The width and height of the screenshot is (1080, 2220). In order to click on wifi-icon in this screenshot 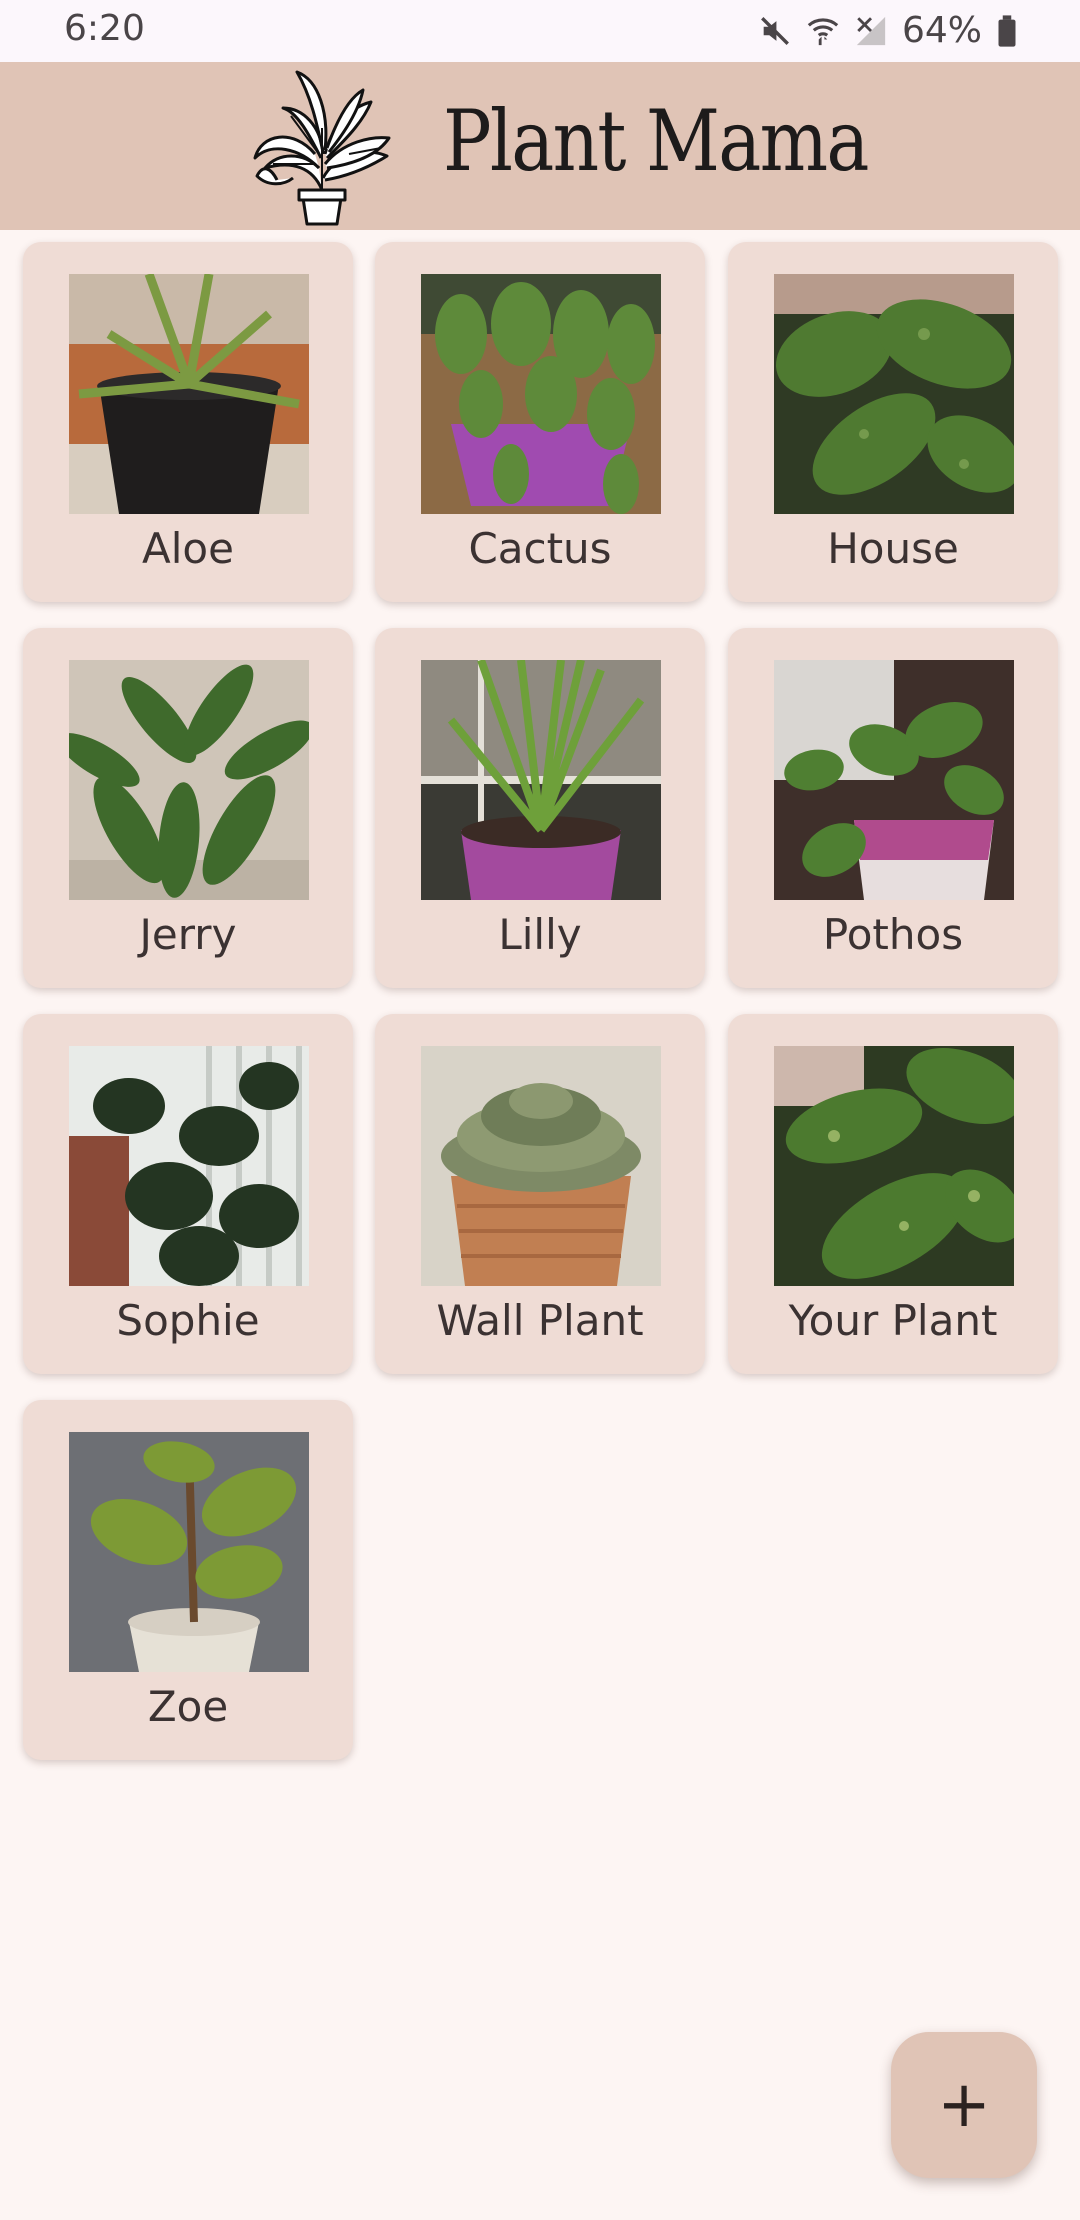, I will do `click(823, 31)`.